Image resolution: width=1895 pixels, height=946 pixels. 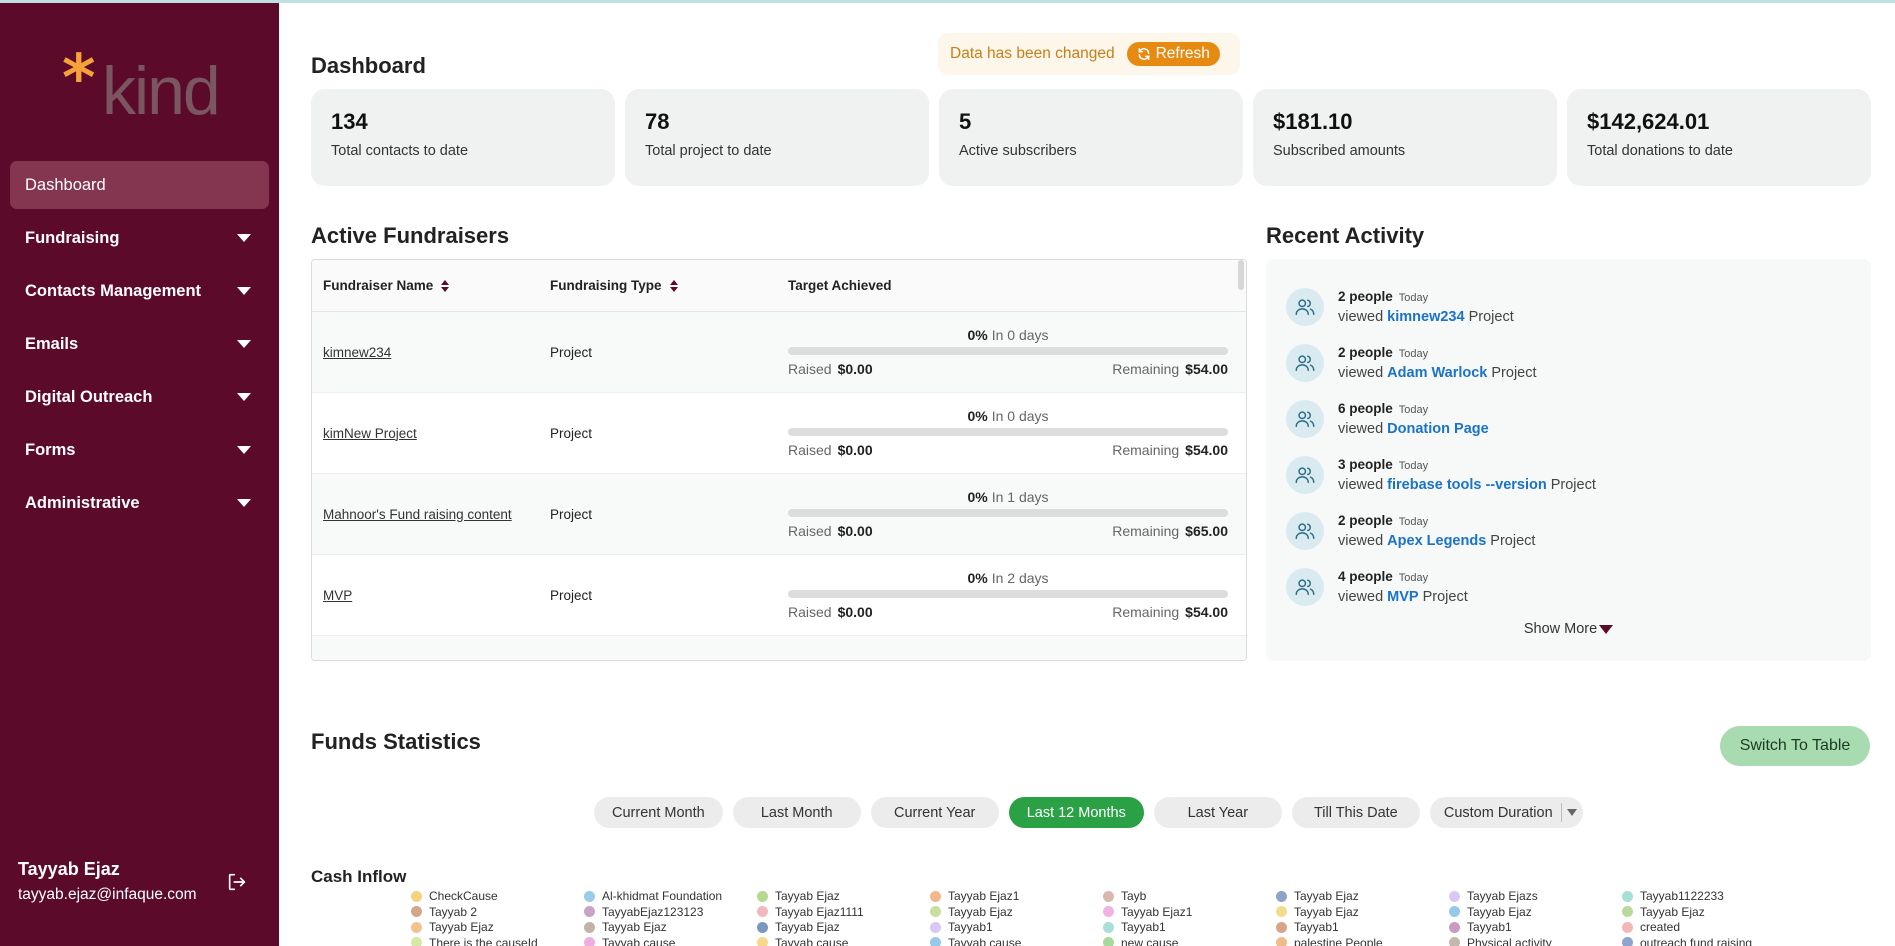 I want to click on filter-current-year: Current Year, so click(x=934, y=812).